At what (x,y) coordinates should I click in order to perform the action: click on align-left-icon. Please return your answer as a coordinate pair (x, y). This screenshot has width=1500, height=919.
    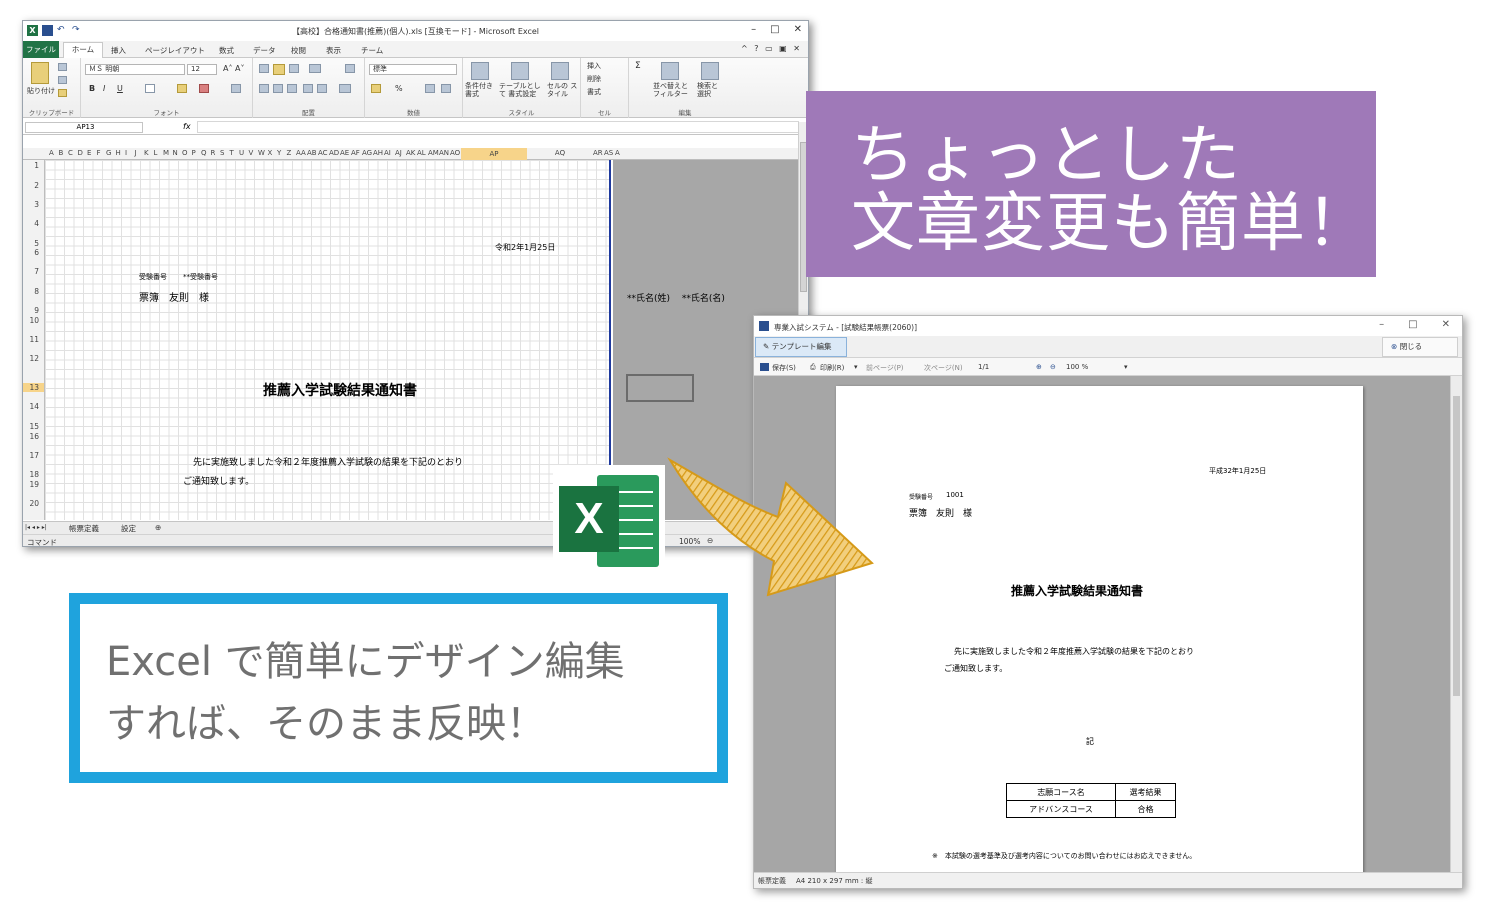
    Looking at the image, I should click on (264, 88).